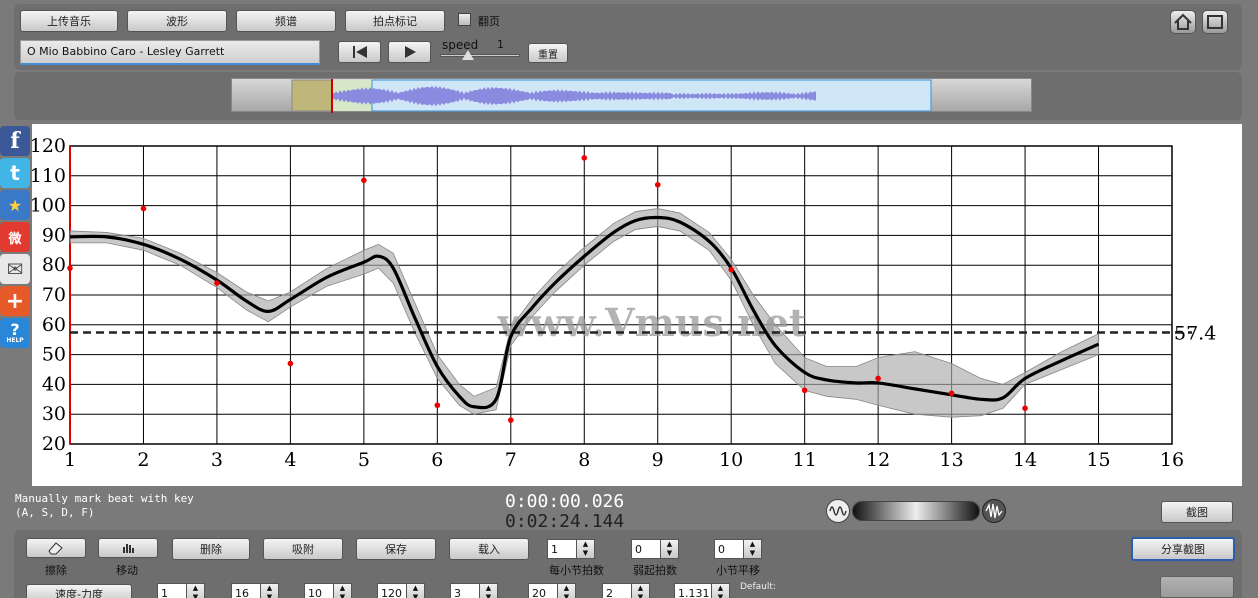  Describe the element at coordinates (468, 55) in the screenshot. I see `speed-slider-handle` at that location.